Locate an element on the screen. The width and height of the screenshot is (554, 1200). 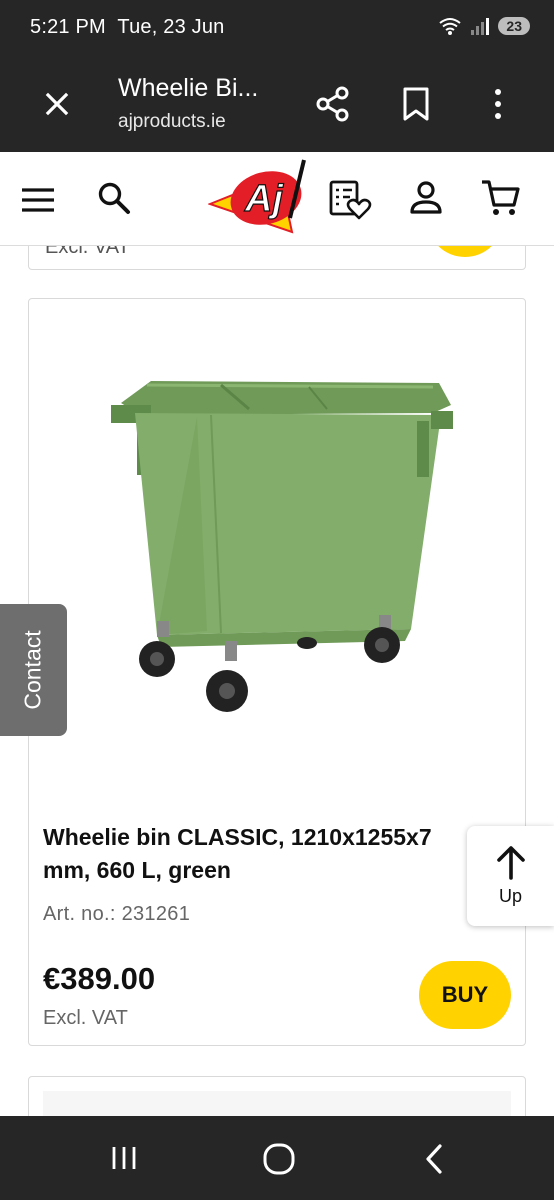
up-label: Up is located at coordinates (510, 896).